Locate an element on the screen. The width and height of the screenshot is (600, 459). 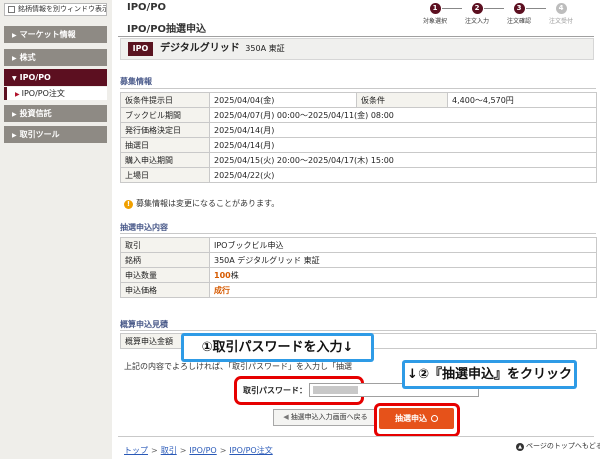
table-cell: 350A デジタルグリッド 東証 is located at coordinates (403, 260).